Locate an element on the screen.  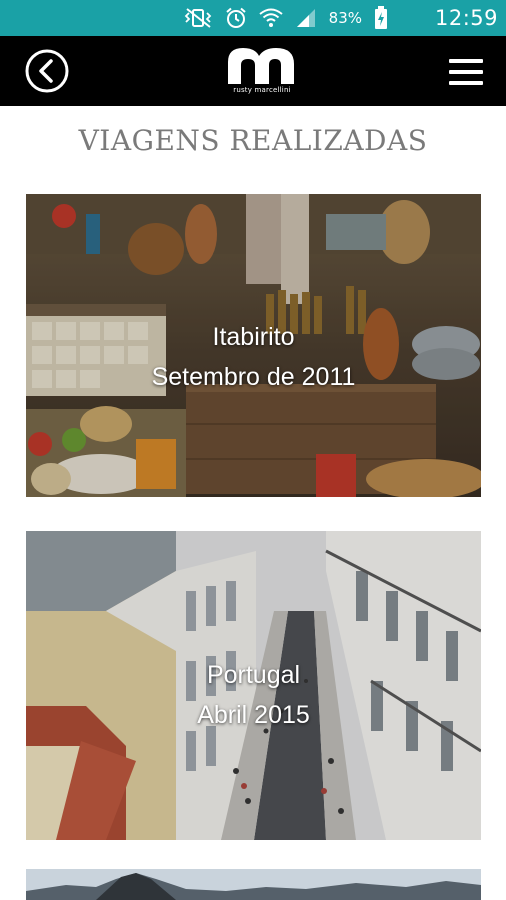
brand-logo: rusty marcellini is located at coordinates (262, 72).